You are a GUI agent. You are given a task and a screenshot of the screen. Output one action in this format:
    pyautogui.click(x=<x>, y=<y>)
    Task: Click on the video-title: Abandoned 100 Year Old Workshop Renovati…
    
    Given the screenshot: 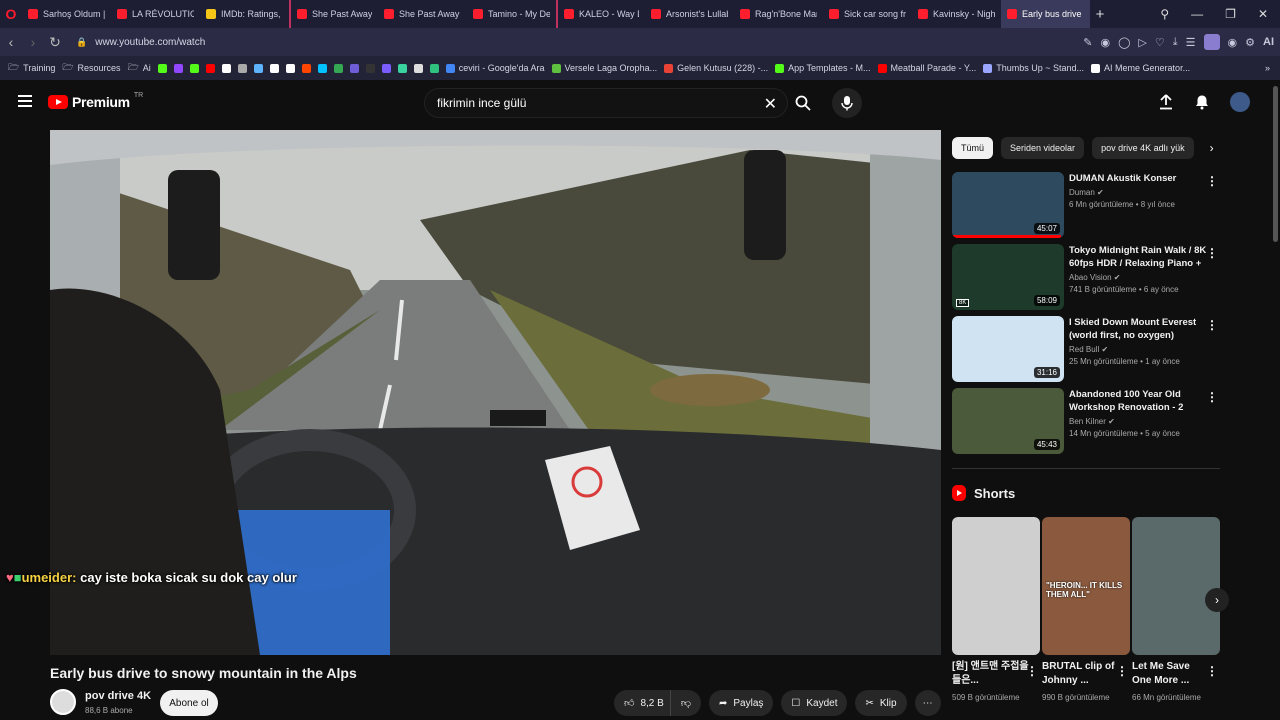 What is the action you would take?
    pyautogui.click(x=1139, y=401)
    